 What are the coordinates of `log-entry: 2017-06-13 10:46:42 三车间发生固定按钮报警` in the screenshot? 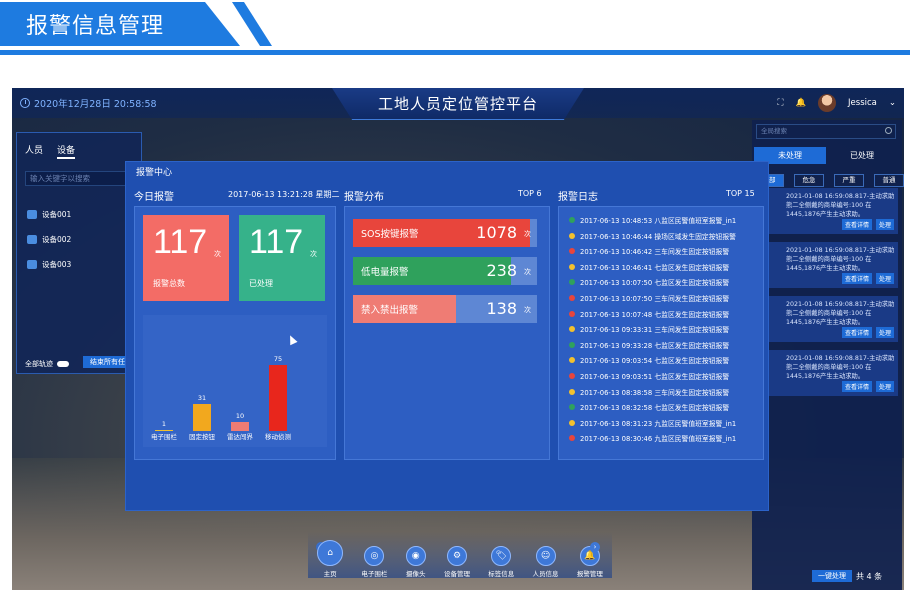 It's located at (649, 251).